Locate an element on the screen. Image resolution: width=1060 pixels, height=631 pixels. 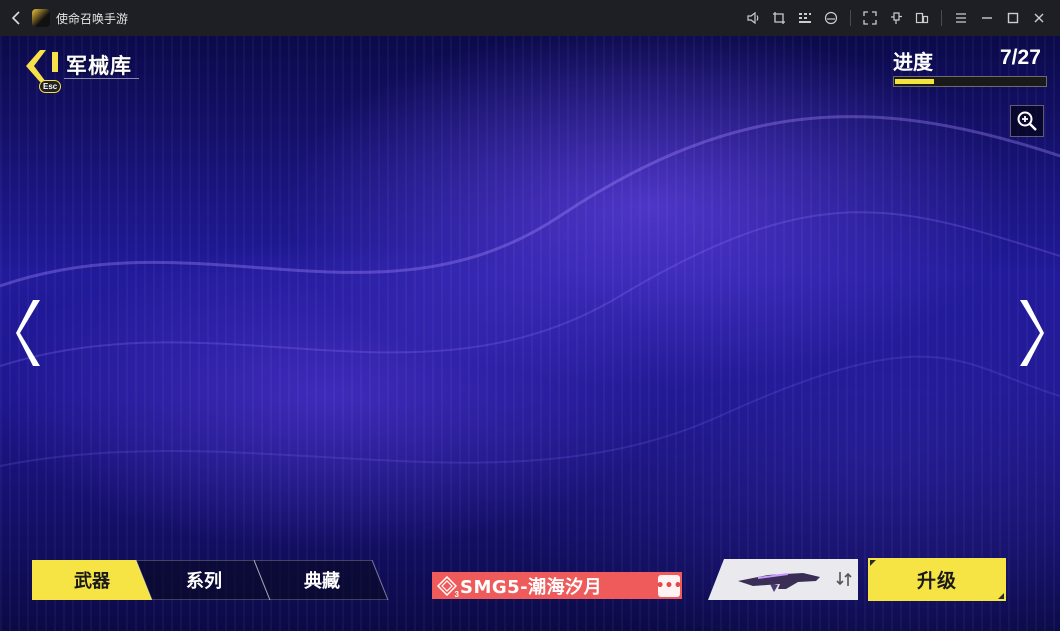
prev-arrow-button is located at coordinates (29, 333).